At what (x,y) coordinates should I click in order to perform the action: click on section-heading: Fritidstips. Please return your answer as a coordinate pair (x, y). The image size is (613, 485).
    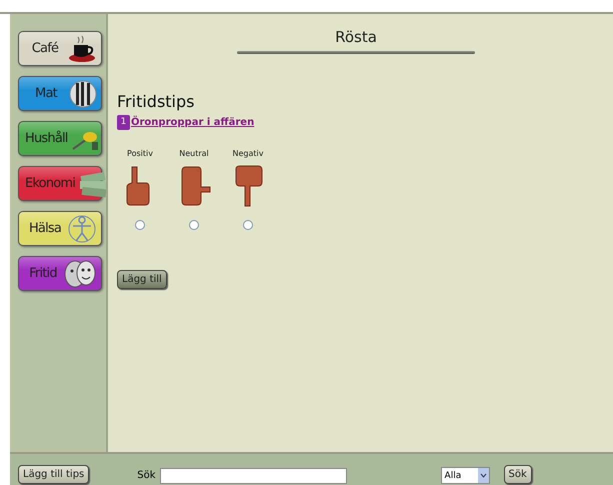
    Looking at the image, I should click on (156, 101).